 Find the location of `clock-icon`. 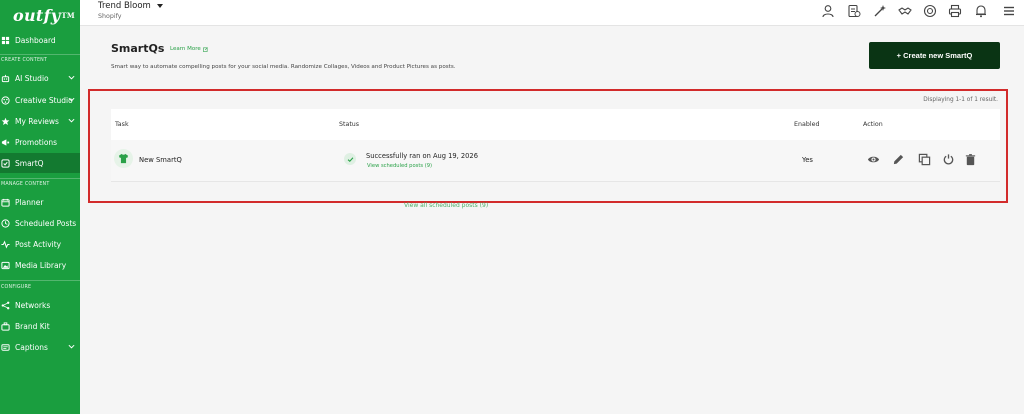

clock-icon is located at coordinates (5, 223).